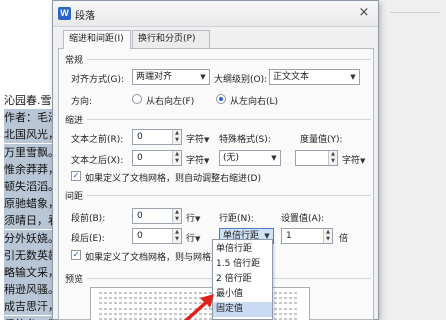 The width and height of the screenshot is (446, 320). Describe the element at coordinates (74, 121) in the screenshot. I see `section-indent-label: 缩进` at that location.